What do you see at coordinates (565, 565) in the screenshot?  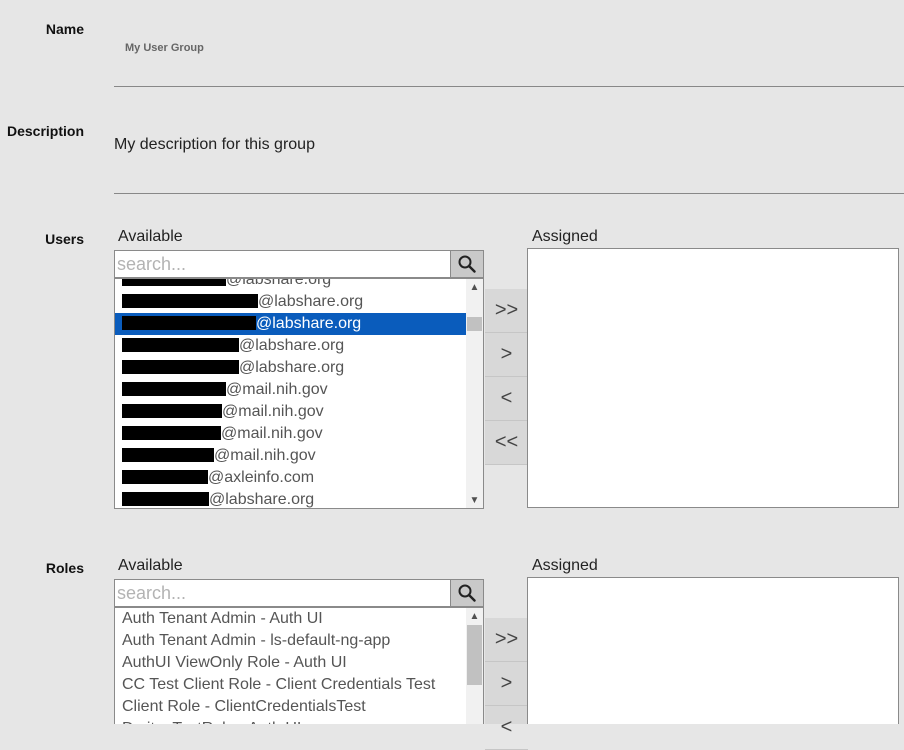 I see `roles-assigned-label: Assigned` at bounding box center [565, 565].